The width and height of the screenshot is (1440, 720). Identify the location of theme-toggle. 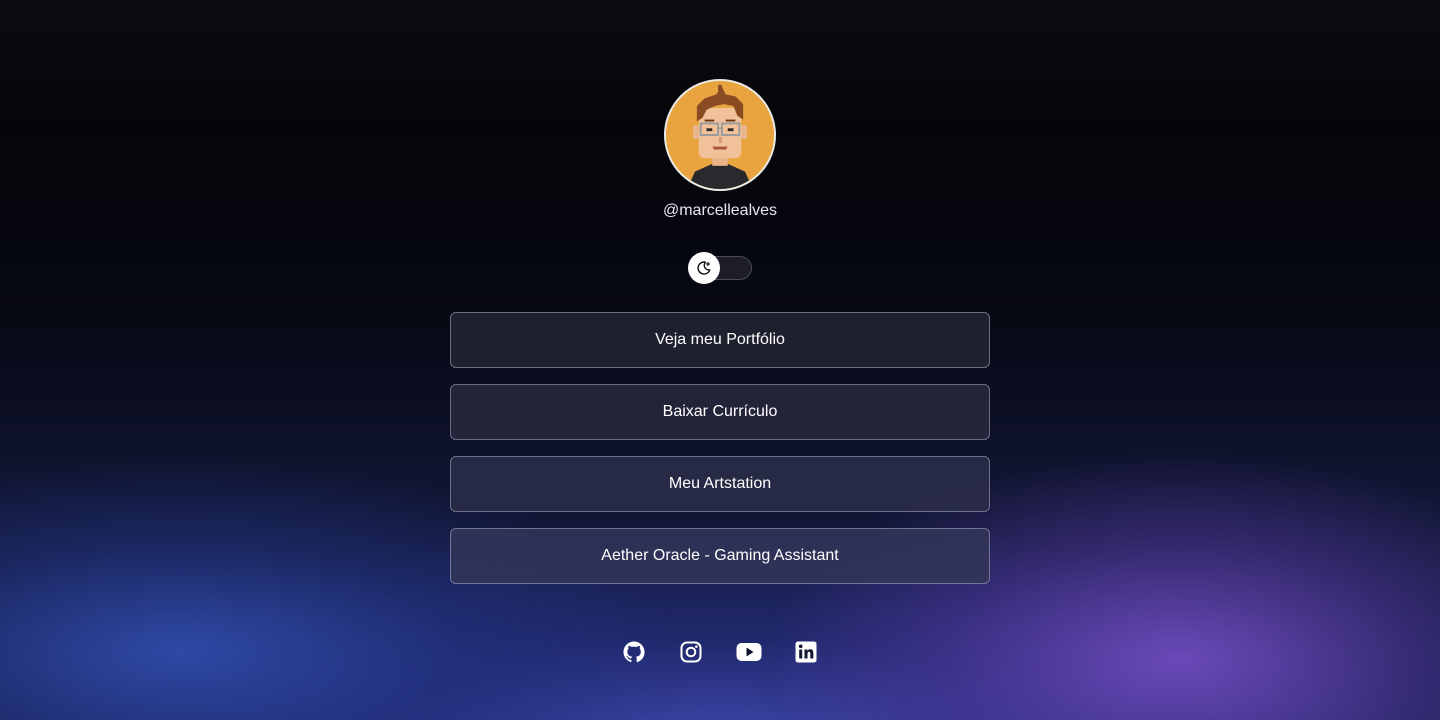
(720, 268).